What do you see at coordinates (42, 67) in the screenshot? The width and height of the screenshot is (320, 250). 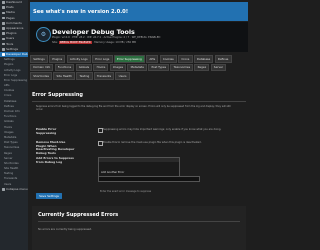 I see `tab: Domain Info` at bounding box center [42, 67].